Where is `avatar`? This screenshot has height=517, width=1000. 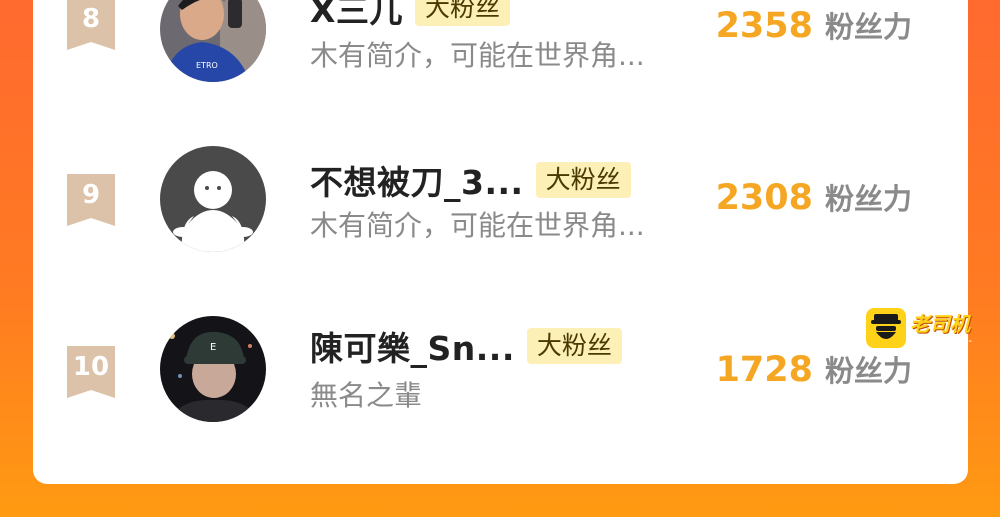
avatar is located at coordinates (213, 199).